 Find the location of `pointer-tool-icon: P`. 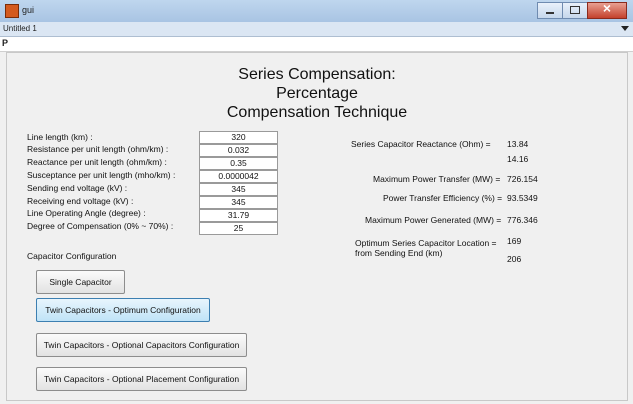

pointer-tool-icon: P is located at coordinates (5, 43).